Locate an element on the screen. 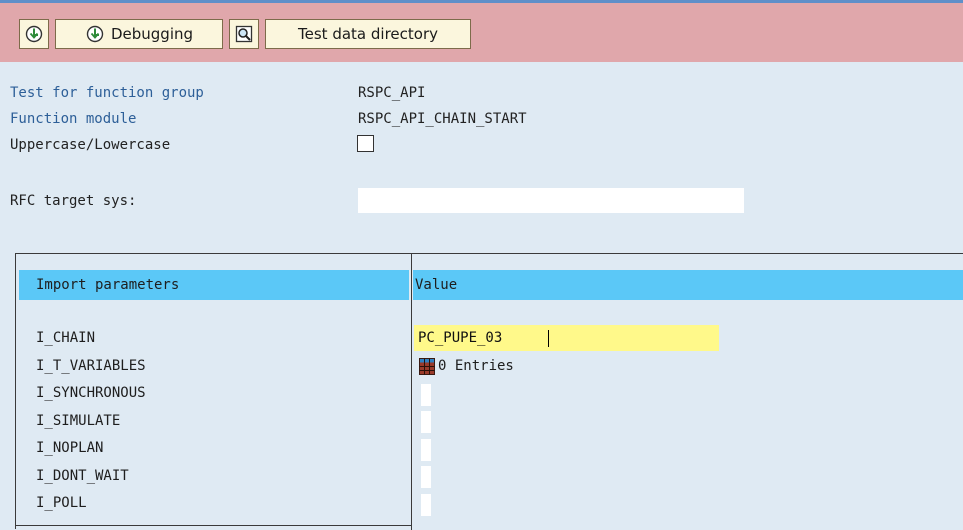 This screenshot has width=963, height=530. debug-execute-icon is located at coordinates (95, 34).